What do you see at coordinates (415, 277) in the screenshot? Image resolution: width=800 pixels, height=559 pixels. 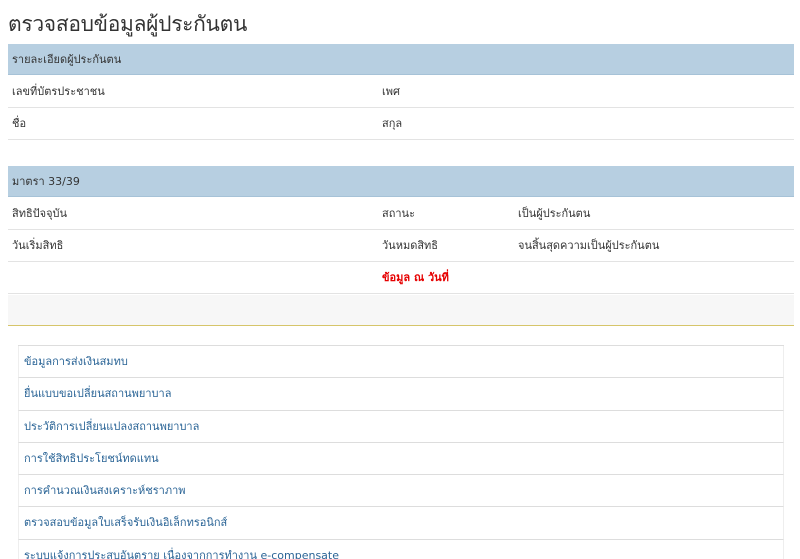 I see `as-of-label: ข้อมูล ณ วันที่` at bounding box center [415, 277].